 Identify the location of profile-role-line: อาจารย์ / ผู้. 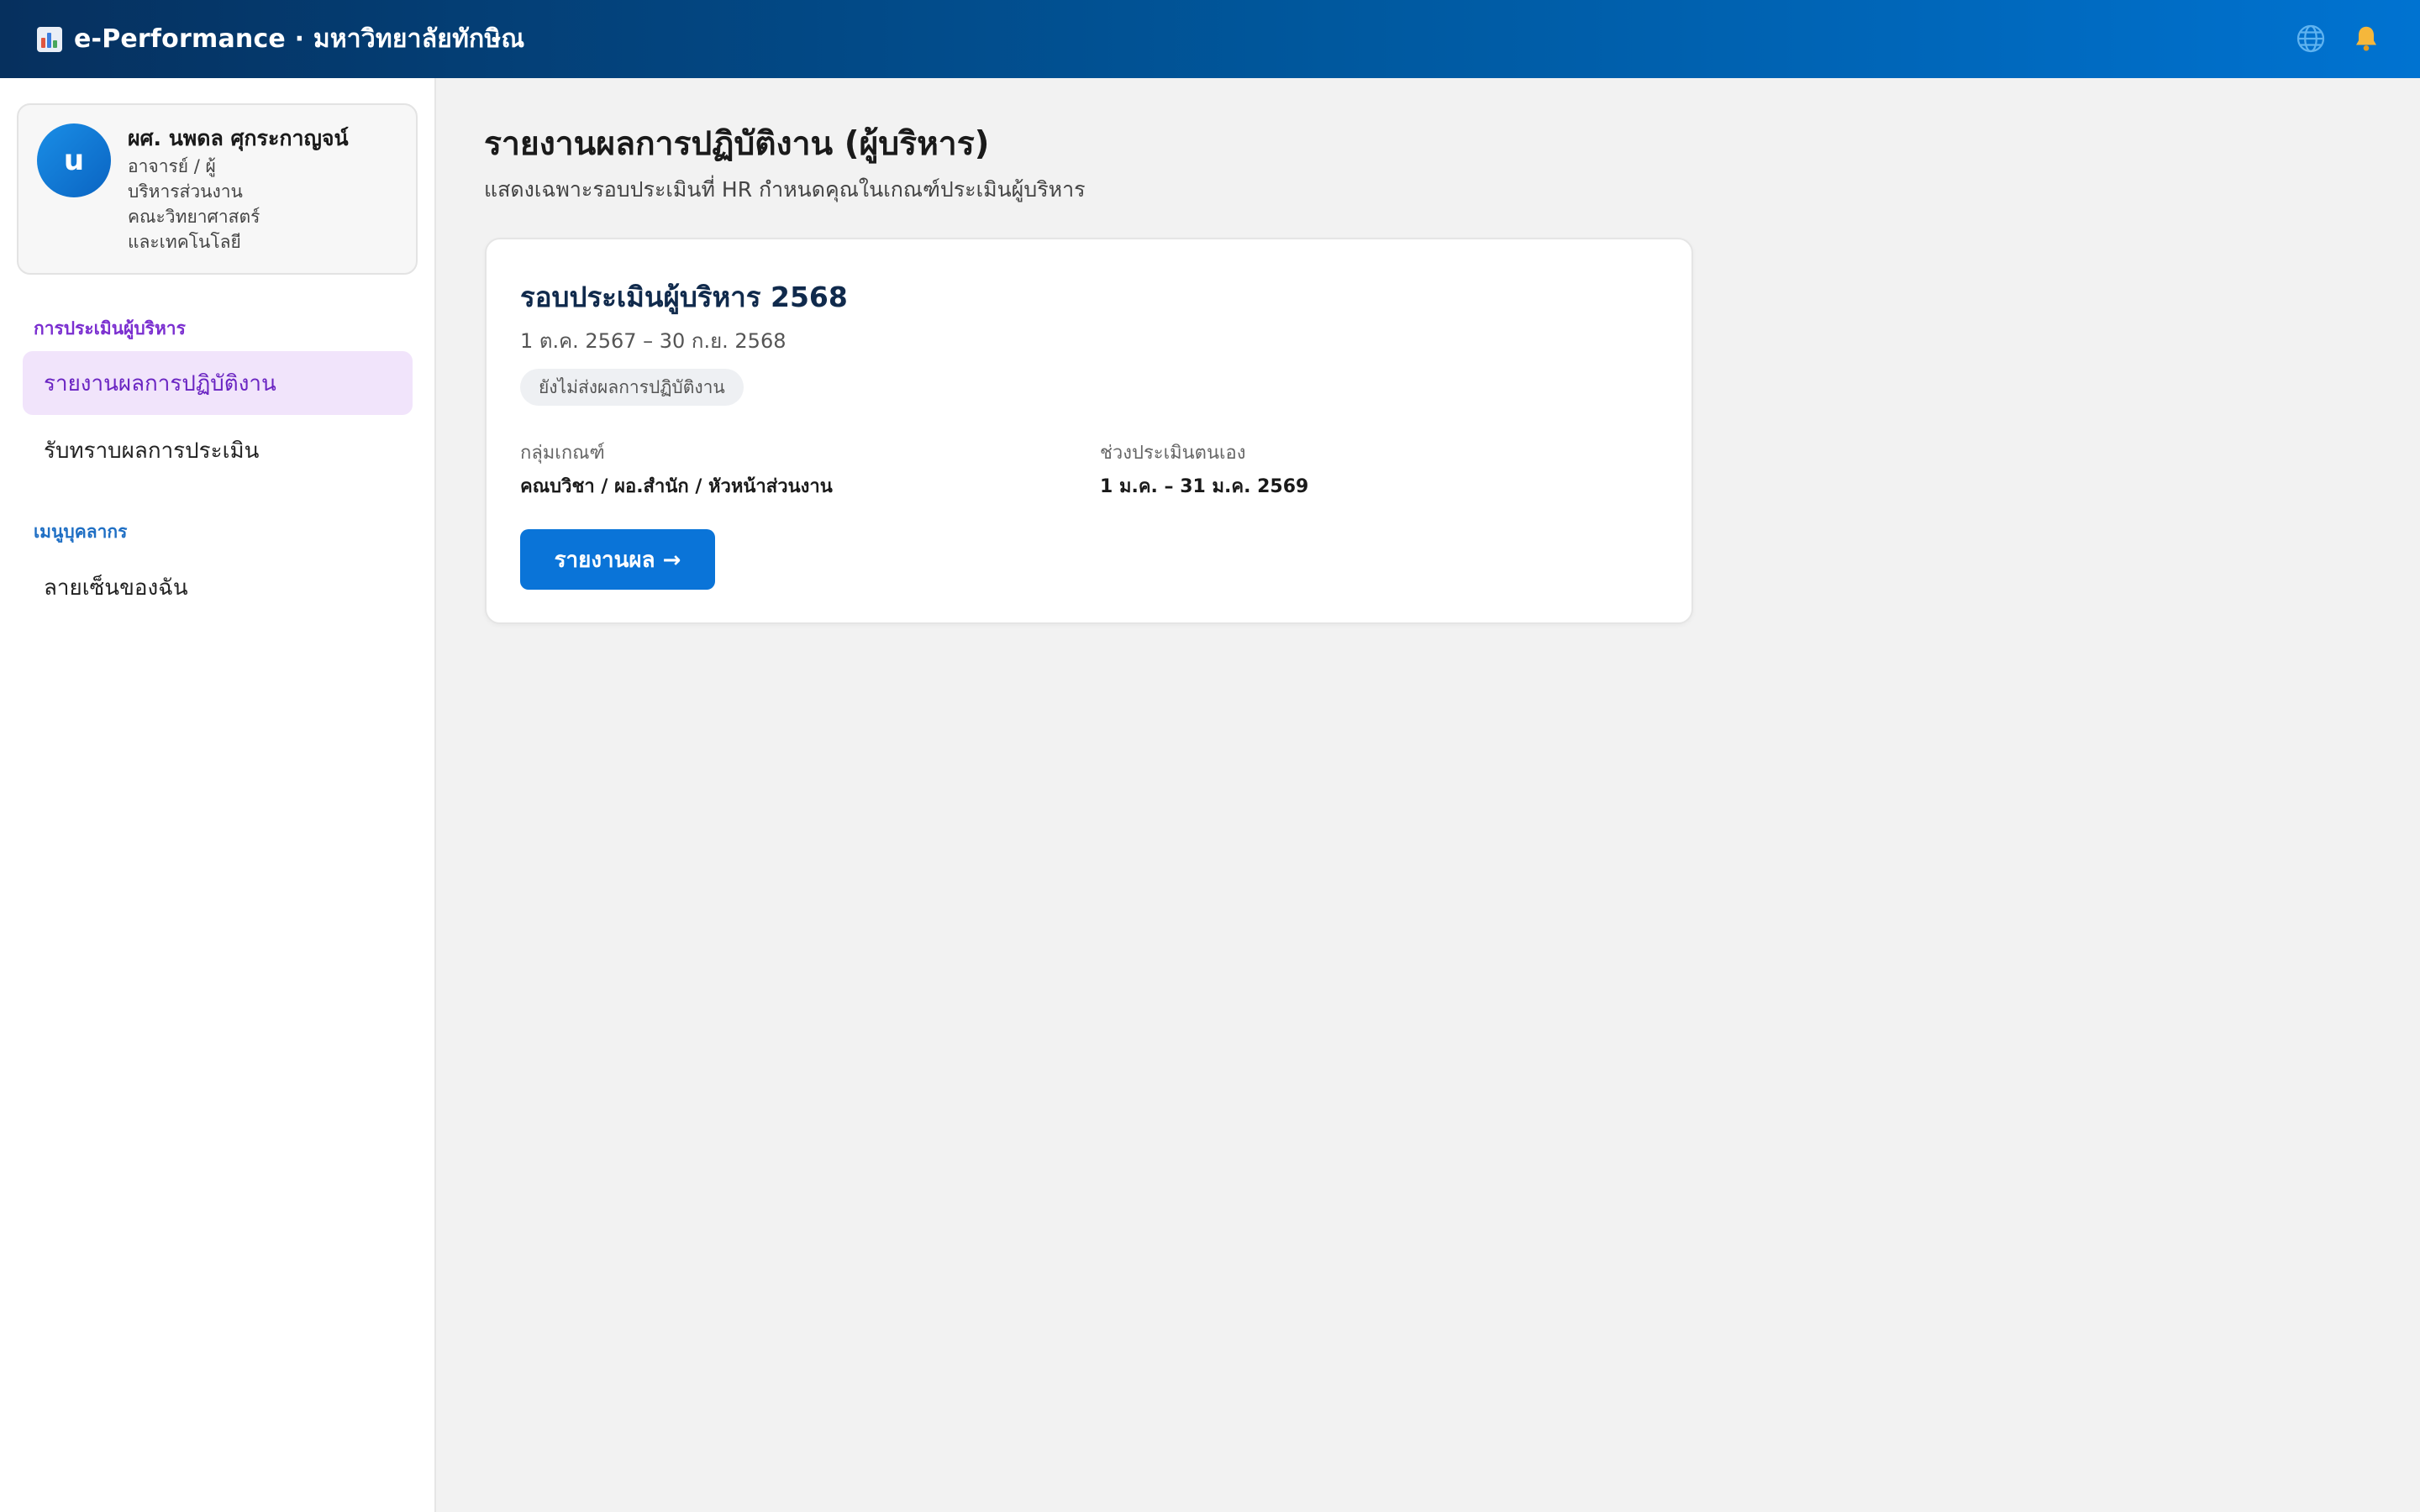
(172, 166).